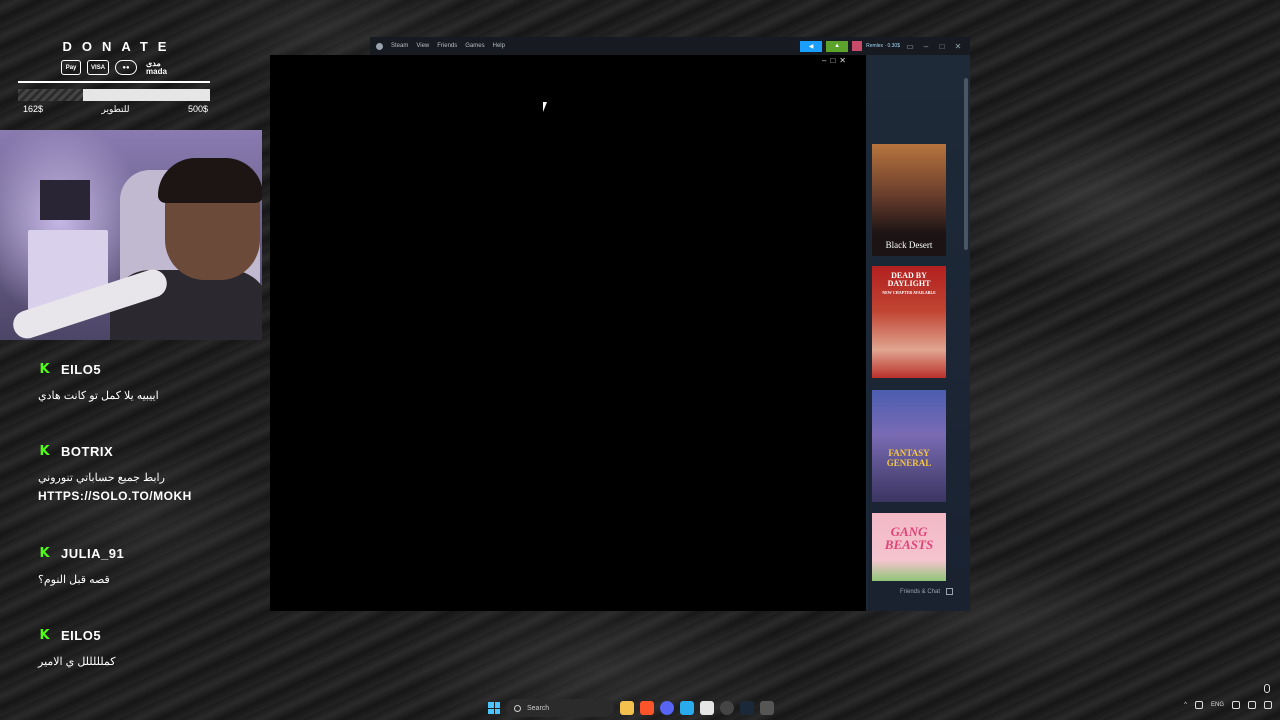  I want to click on payment-methods: Pay VISA ●● مدى mada, so click(115, 67).